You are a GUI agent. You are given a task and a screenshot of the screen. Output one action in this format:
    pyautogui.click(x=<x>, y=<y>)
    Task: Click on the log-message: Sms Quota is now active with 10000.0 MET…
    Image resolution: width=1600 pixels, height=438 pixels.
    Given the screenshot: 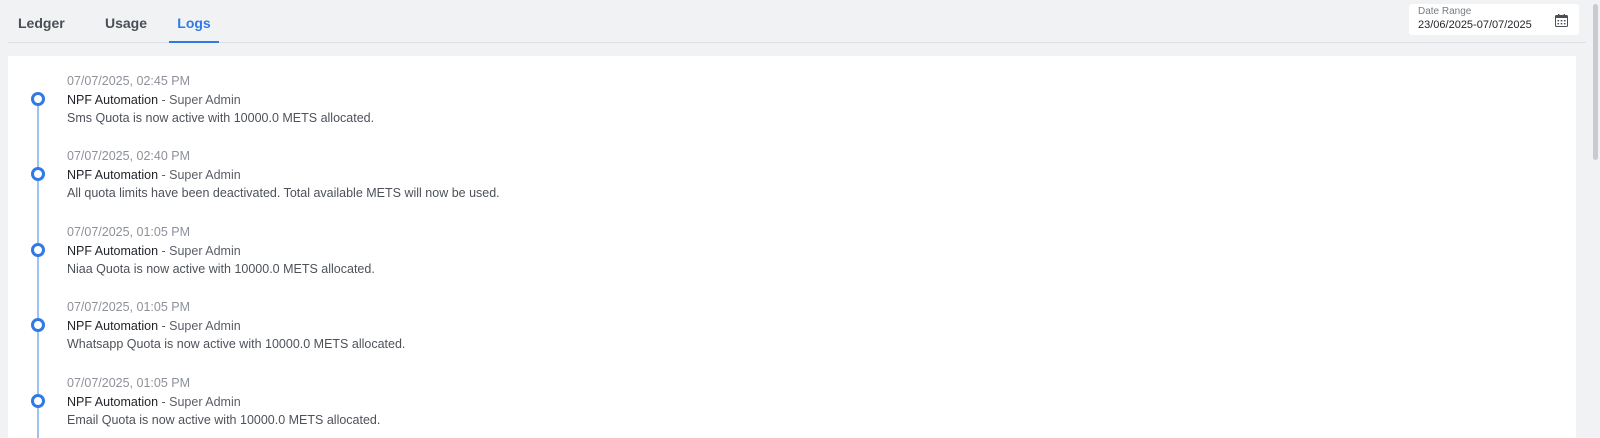 What is the action you would take?
    pyautogui.click(x=221, y=118)
    